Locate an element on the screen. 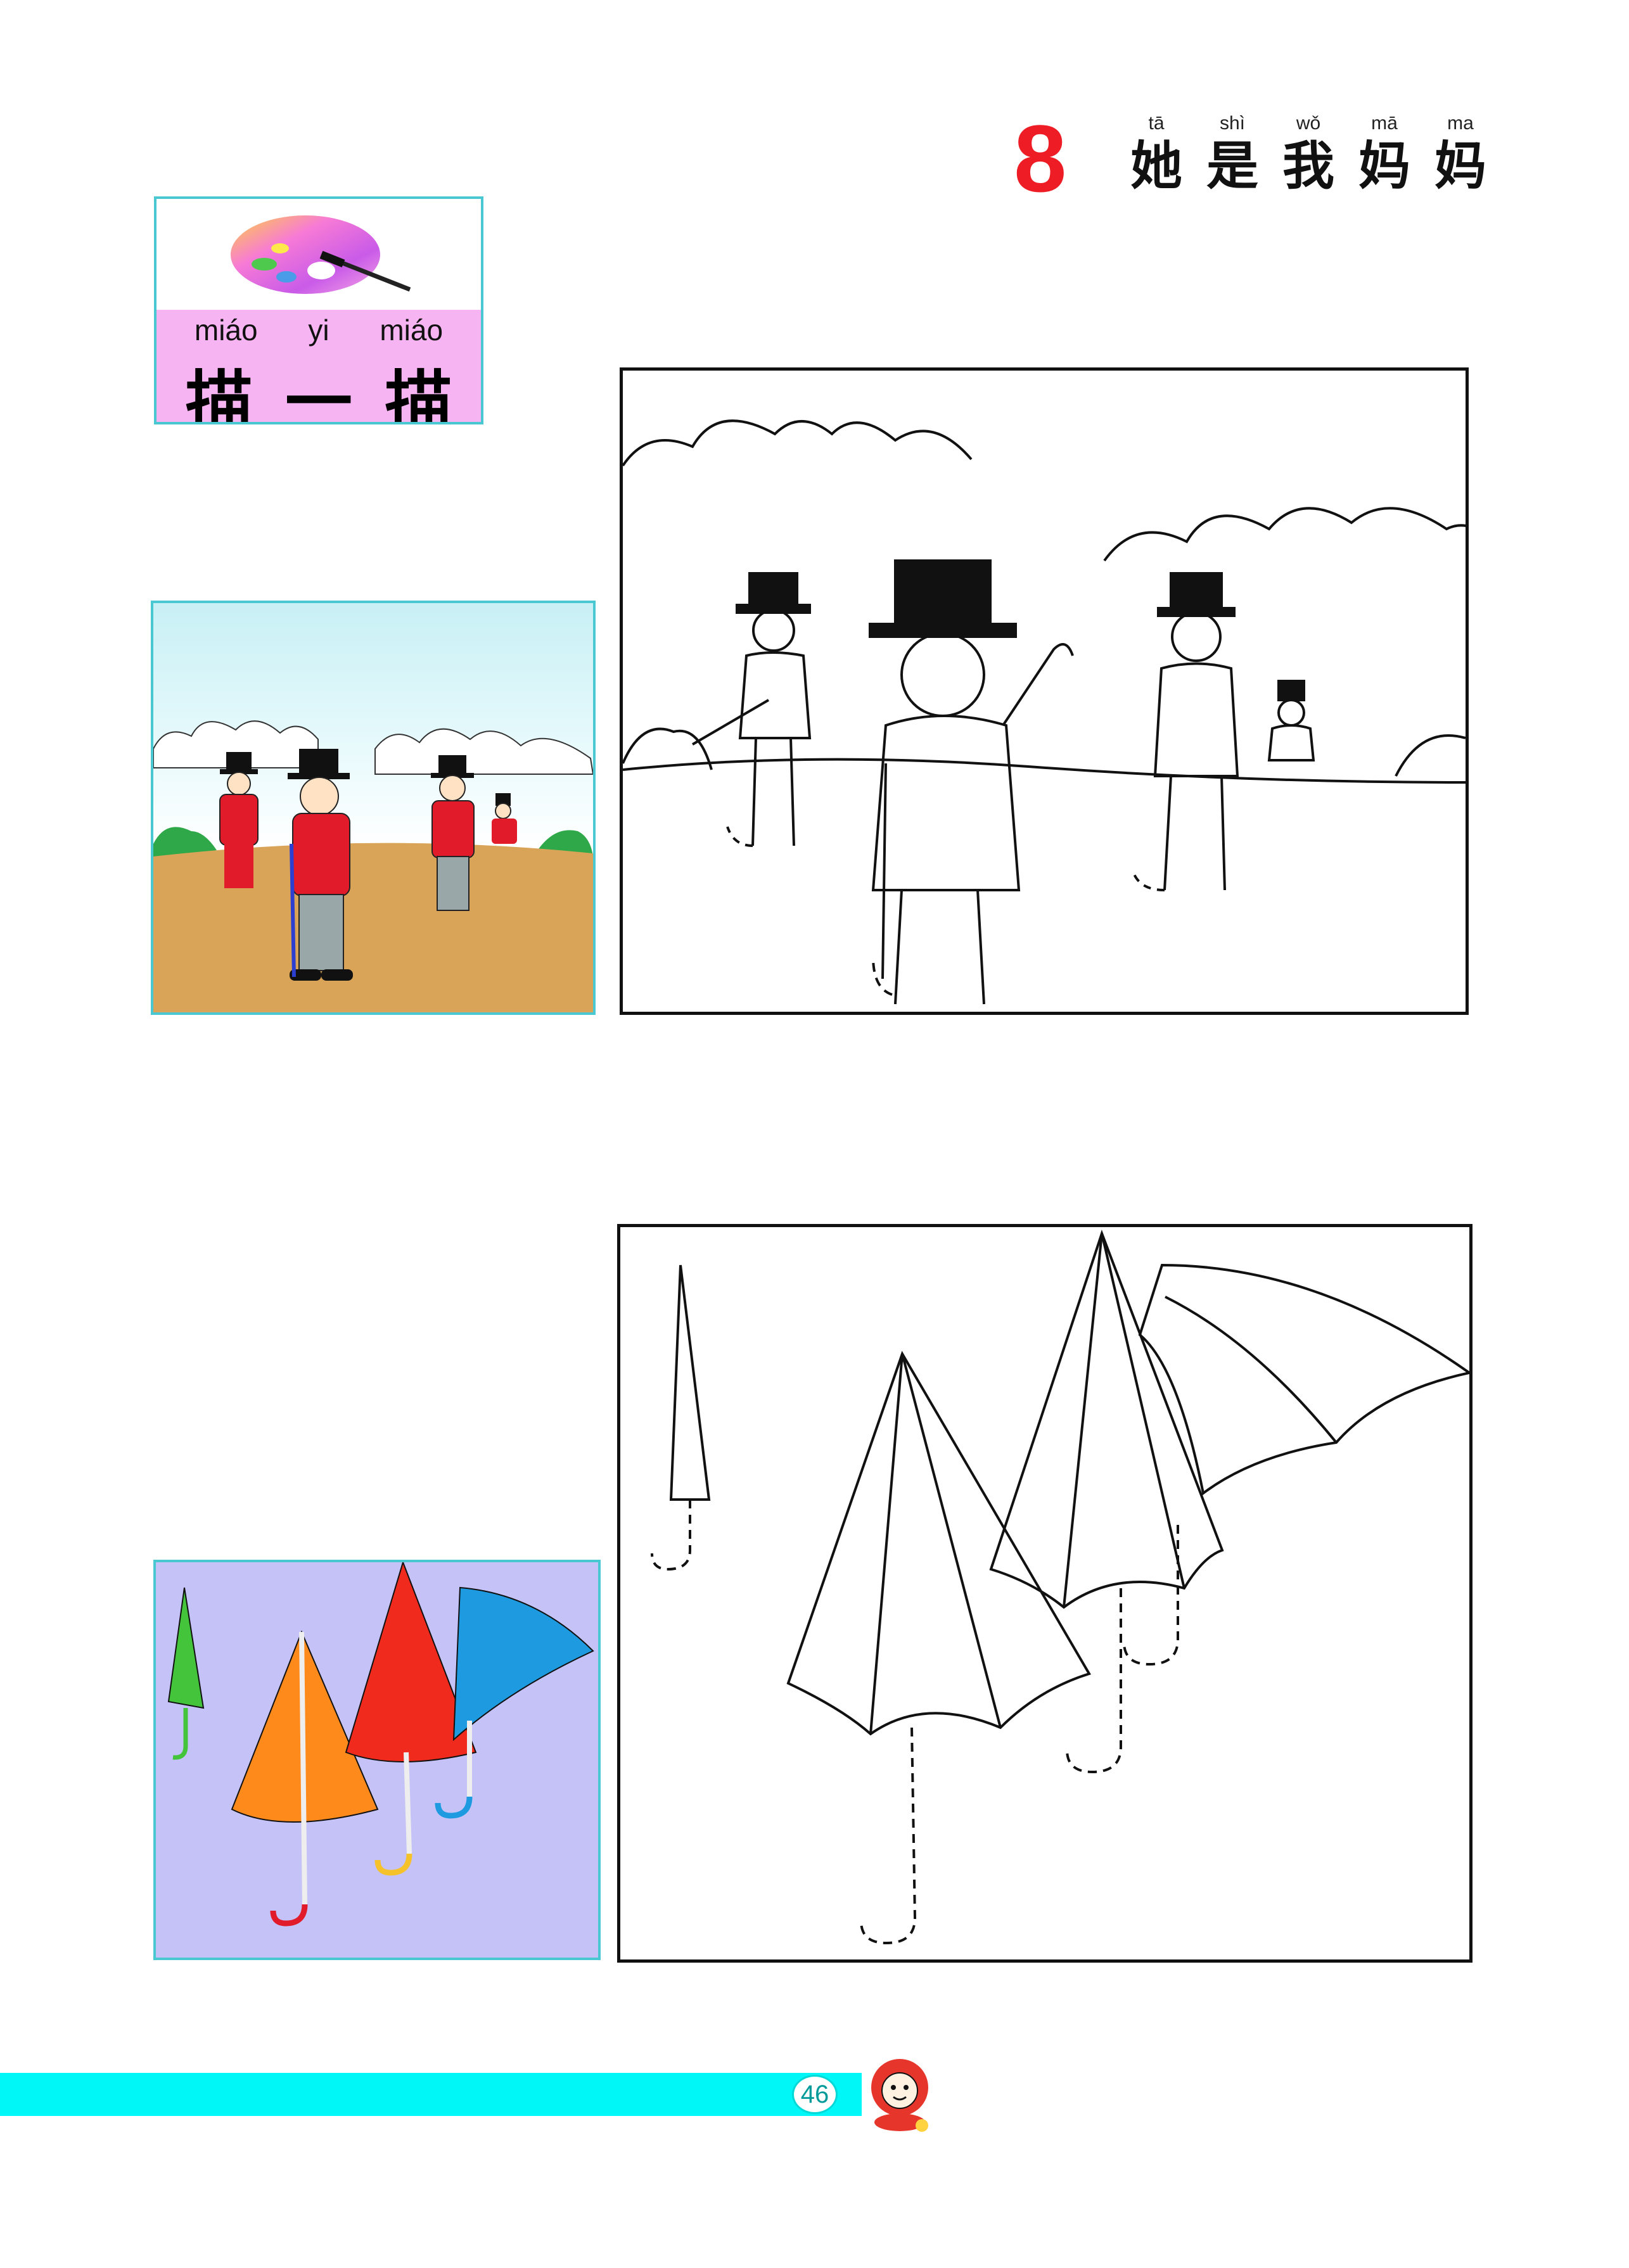  activity-label-box: miáo yi miáo 描 一 描 is located at coordinates (318, 310).